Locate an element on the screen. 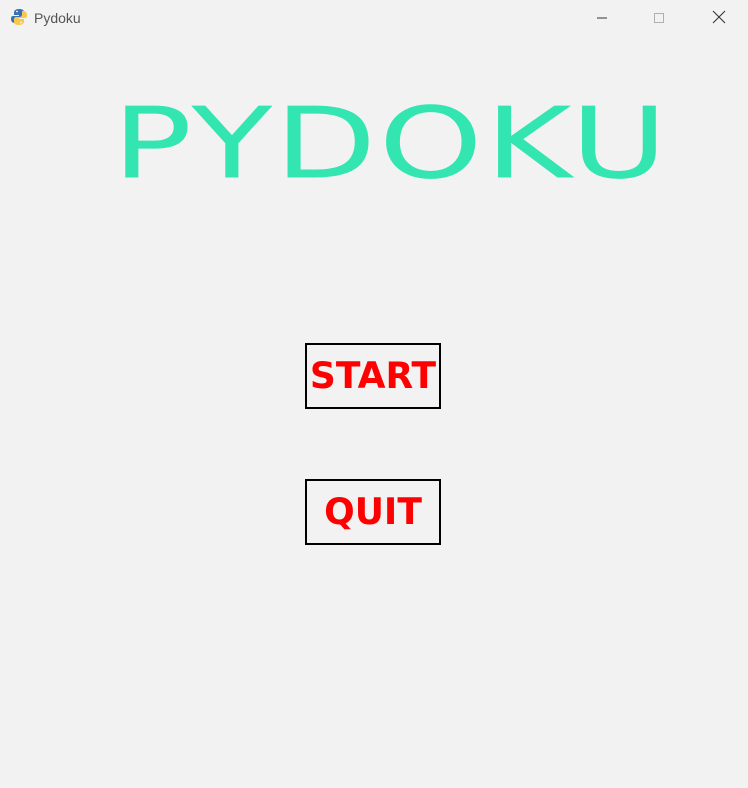 The height and width of the screenshot is (788, 748). close-icon is located at coordinates (719, 18).